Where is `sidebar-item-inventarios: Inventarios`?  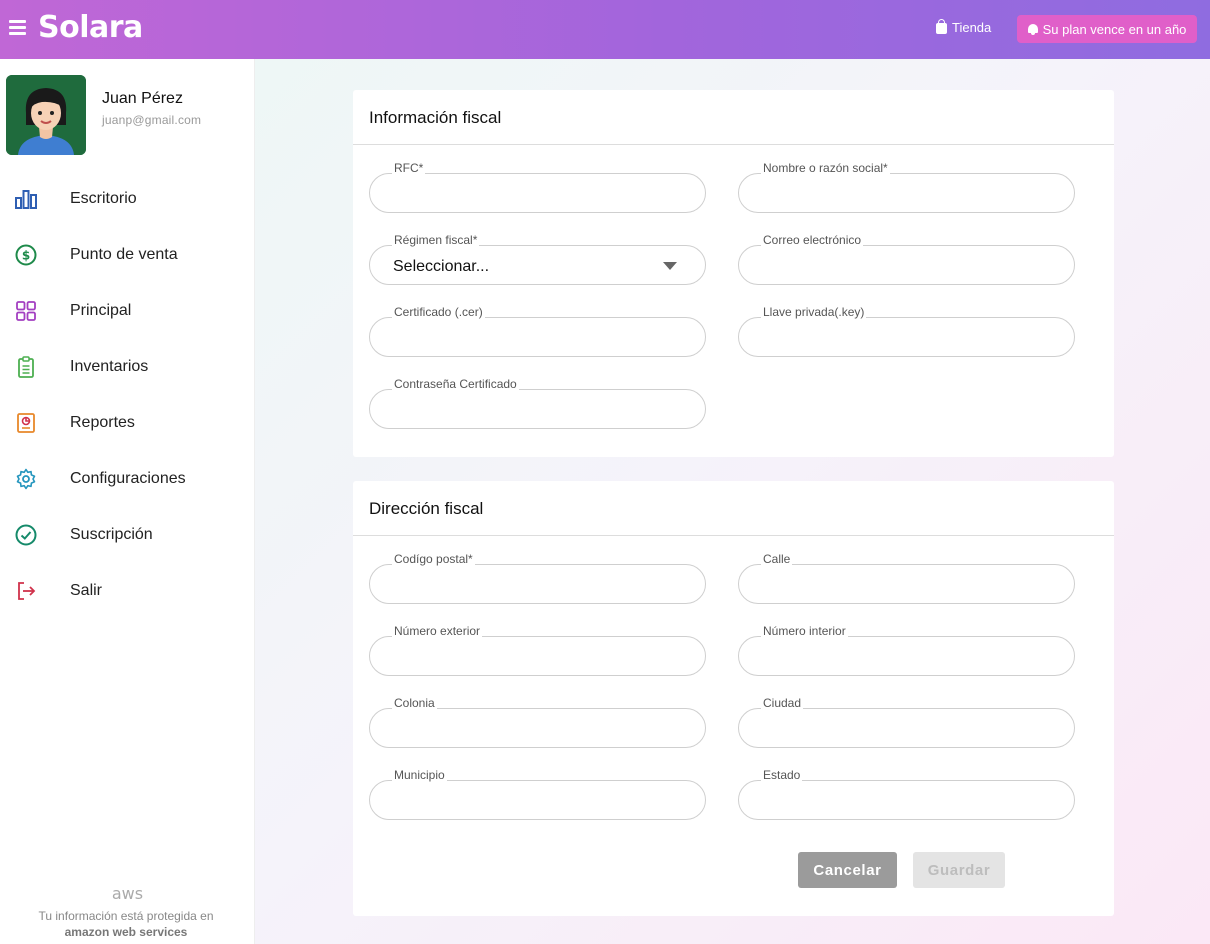
sidebar-item-inventarios: Inventarios is located at coordinates (127, 367).